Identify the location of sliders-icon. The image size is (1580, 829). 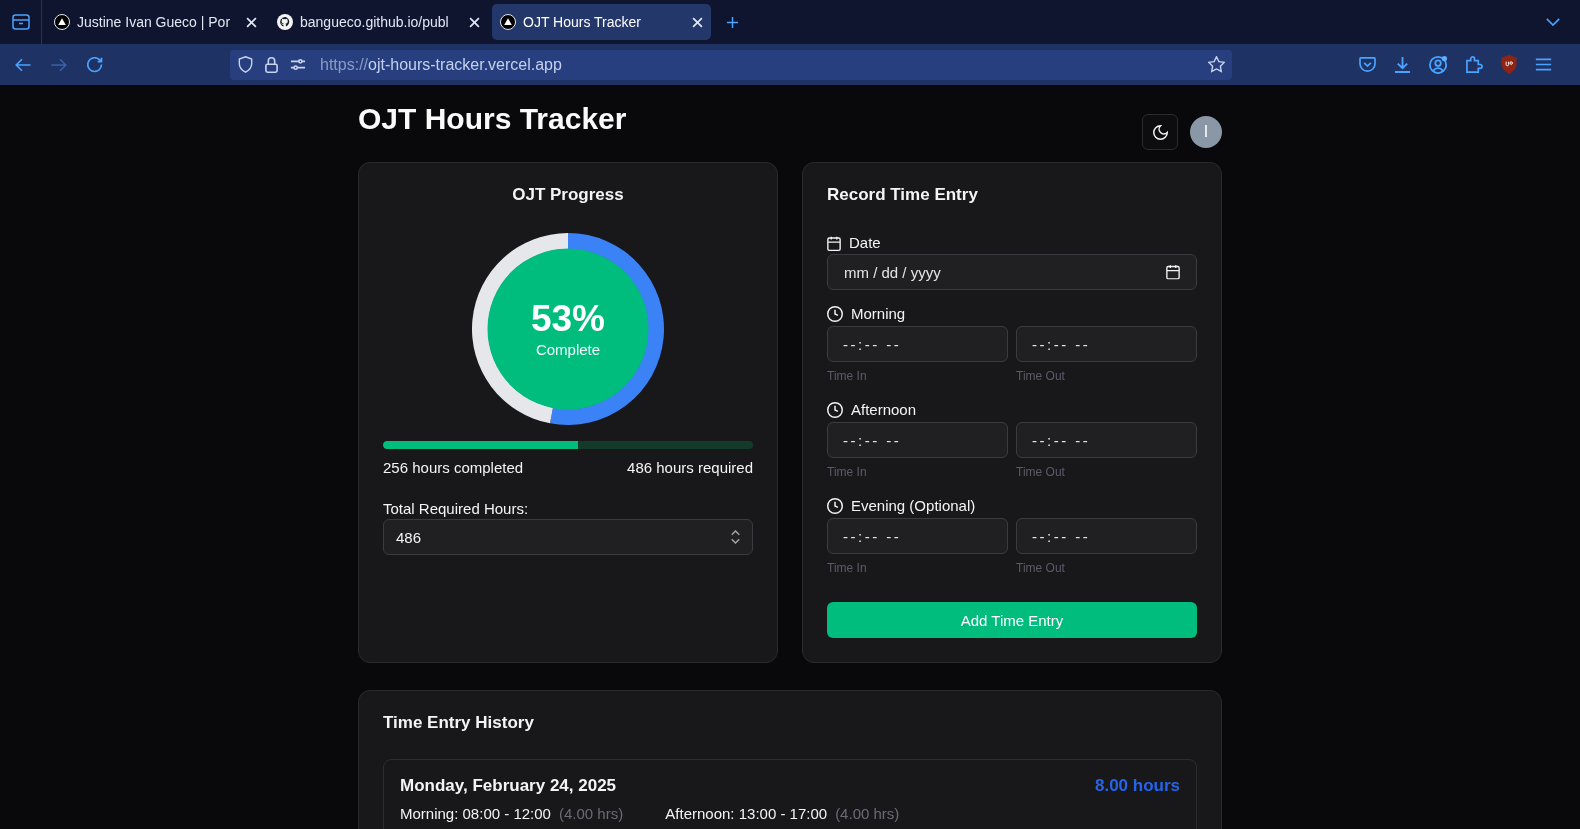
(298, 64).